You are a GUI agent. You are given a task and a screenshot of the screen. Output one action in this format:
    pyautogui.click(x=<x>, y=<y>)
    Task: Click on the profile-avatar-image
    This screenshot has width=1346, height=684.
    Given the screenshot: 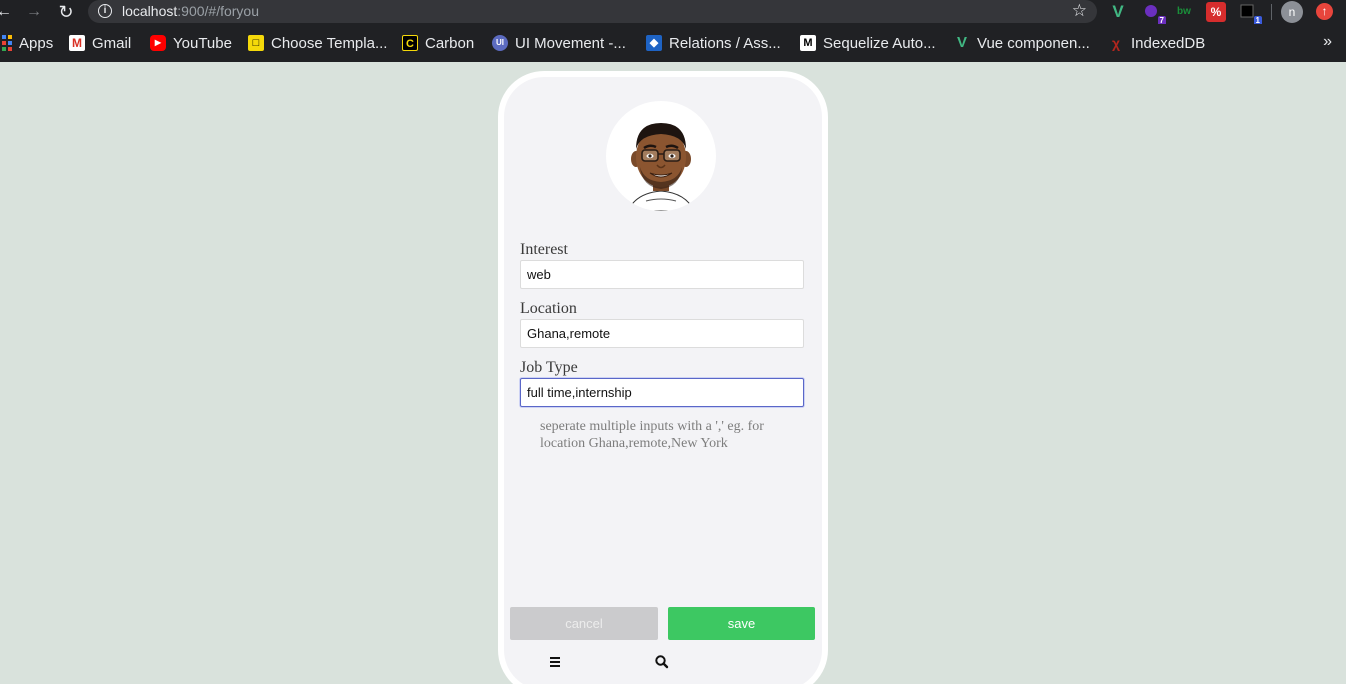 What is the action you would take?
    pyautogui.click(x=661, y=156)
    